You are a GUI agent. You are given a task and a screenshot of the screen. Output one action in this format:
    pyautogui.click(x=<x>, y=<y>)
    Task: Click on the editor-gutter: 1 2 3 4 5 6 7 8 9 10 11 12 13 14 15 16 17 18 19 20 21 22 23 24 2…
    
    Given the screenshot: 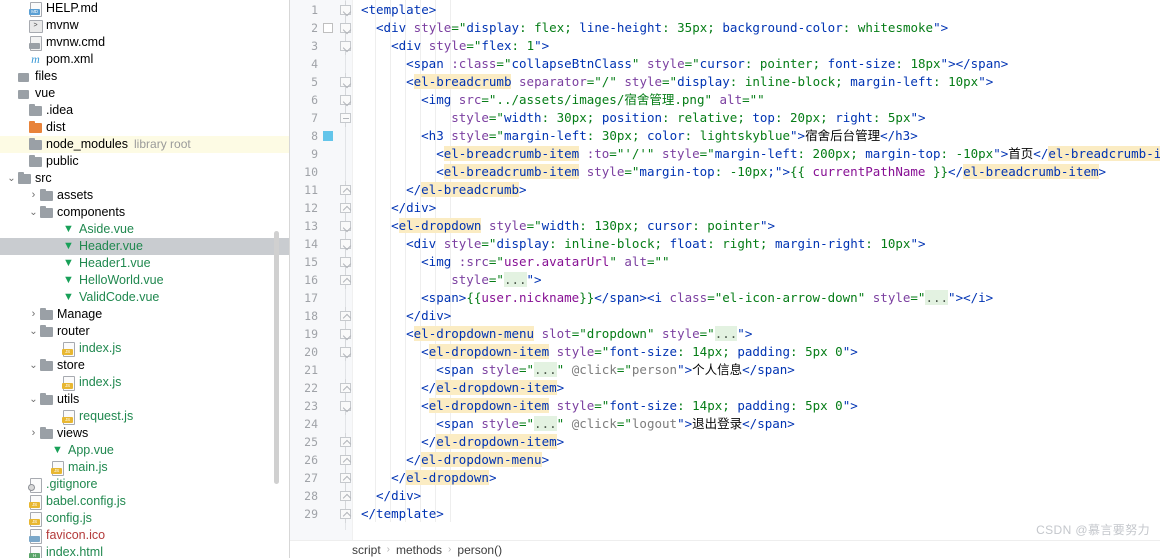 What is the action you would take?
    pyautogui.click(x=321, y=270)
    